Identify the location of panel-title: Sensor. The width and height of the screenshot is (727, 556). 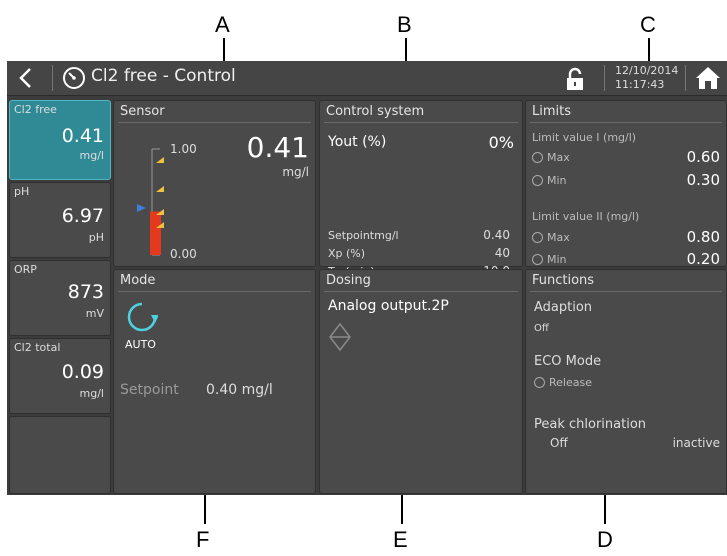
(142, 111).